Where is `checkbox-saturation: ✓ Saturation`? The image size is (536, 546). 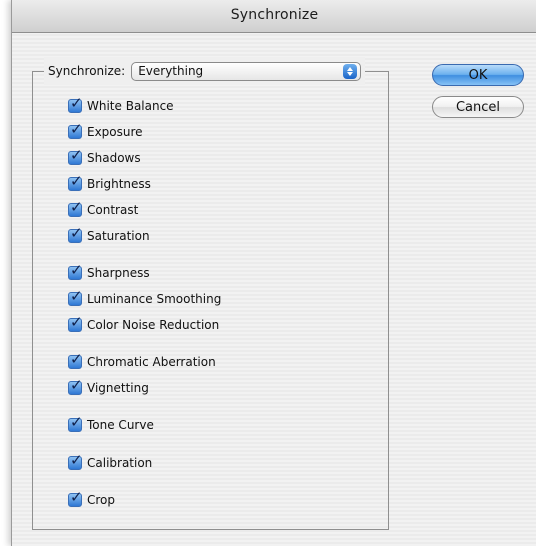
checkbox-saturation: ✓ Saturation is located at coordinates (109, 234).